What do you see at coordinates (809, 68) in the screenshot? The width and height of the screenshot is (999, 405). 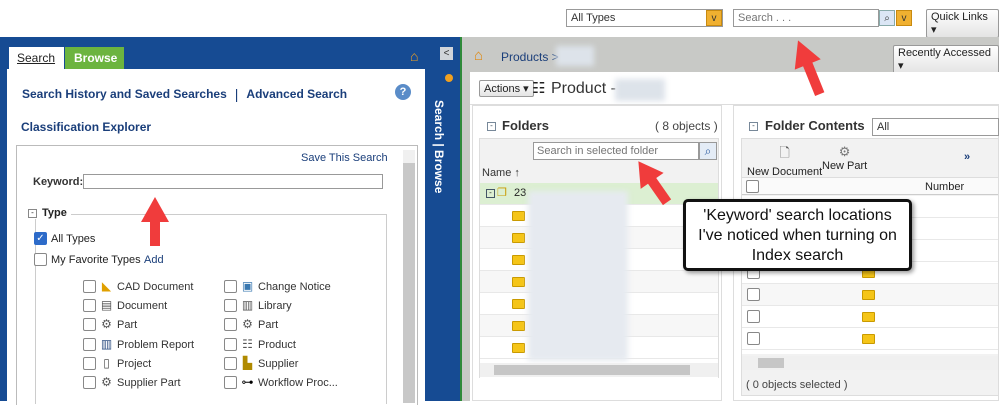 I see `arrow-header-search` at bounding box center [809, 68].